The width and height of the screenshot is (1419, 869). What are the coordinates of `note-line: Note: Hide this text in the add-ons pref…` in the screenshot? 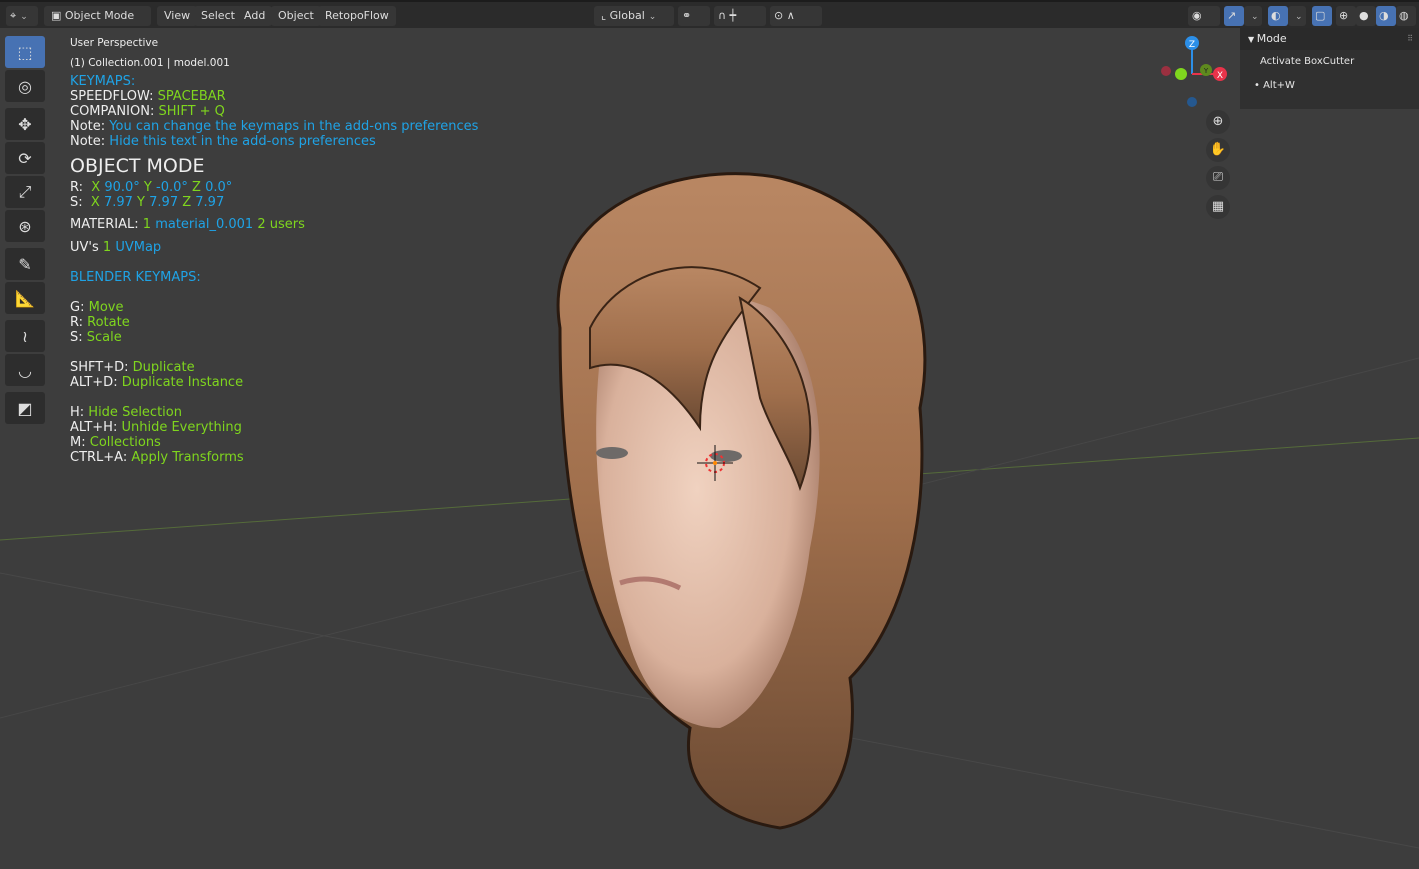 It's located at (274, 141).